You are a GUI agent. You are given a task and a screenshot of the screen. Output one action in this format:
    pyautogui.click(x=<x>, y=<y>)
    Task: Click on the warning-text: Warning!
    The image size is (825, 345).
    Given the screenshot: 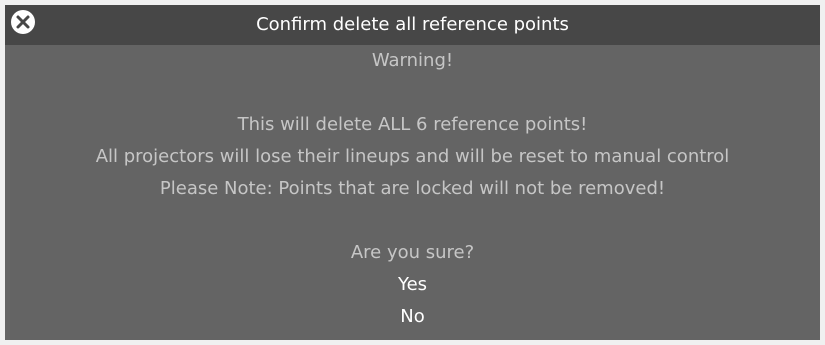 What is the action you would take?
    pyautogui.click(x=412, y=60)
    